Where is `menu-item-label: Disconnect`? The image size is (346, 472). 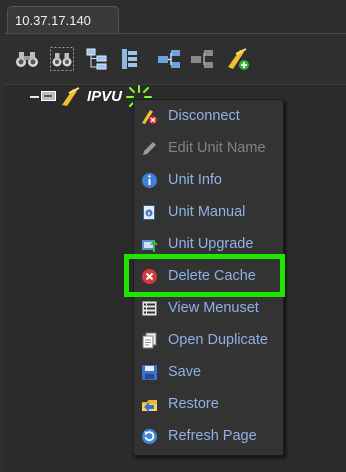
menu-item-label: Disconnect is located at coordinates (204, 116).